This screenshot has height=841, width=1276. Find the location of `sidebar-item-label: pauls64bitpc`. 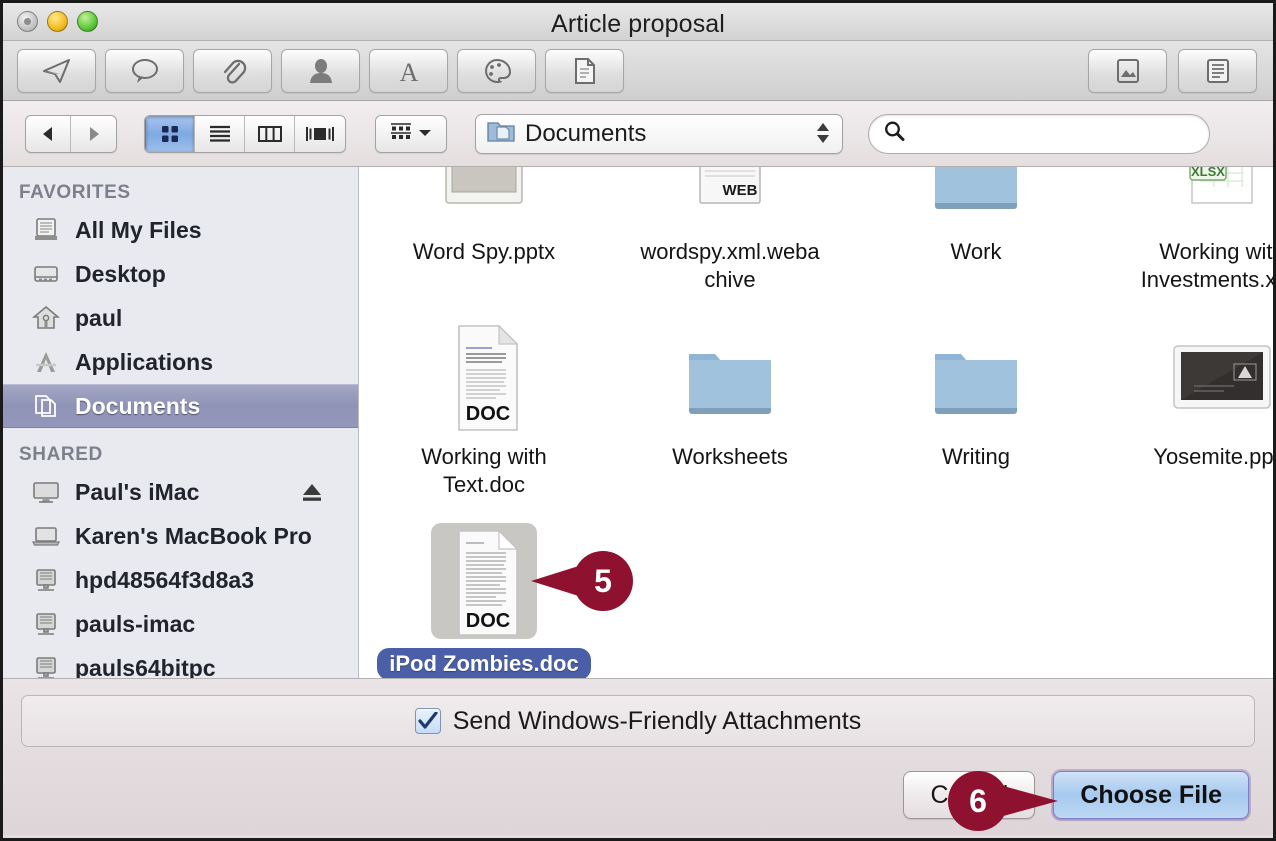

sidebar-item-label: pauls64bitpc is located at coordinates (145, 666).